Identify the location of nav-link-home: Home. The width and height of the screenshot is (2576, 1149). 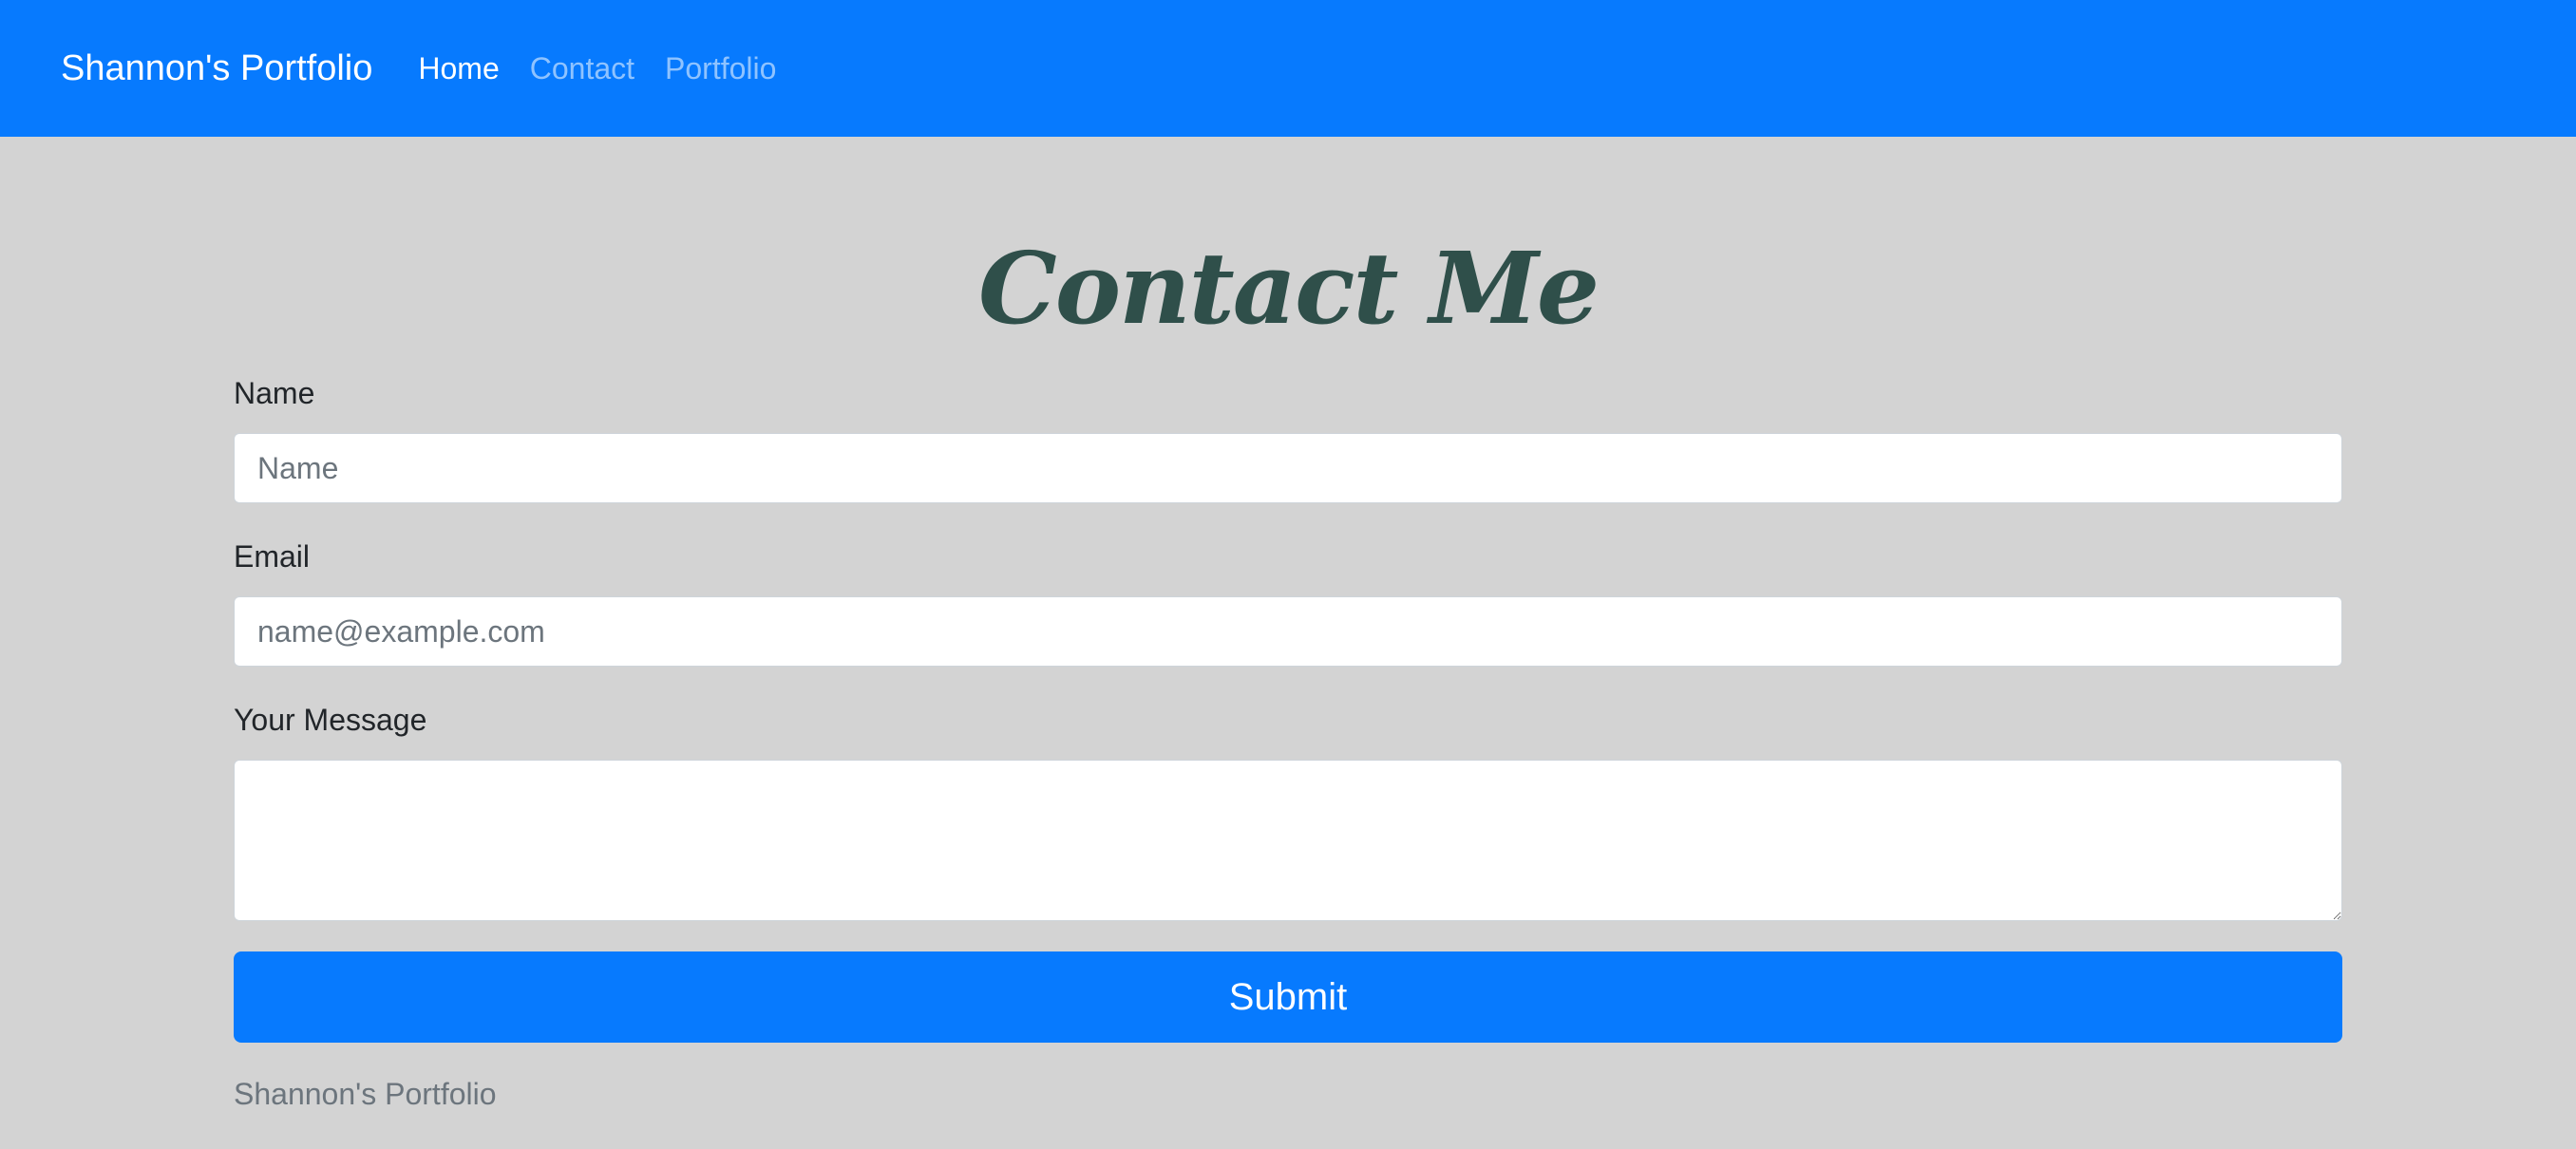
(458, 68).